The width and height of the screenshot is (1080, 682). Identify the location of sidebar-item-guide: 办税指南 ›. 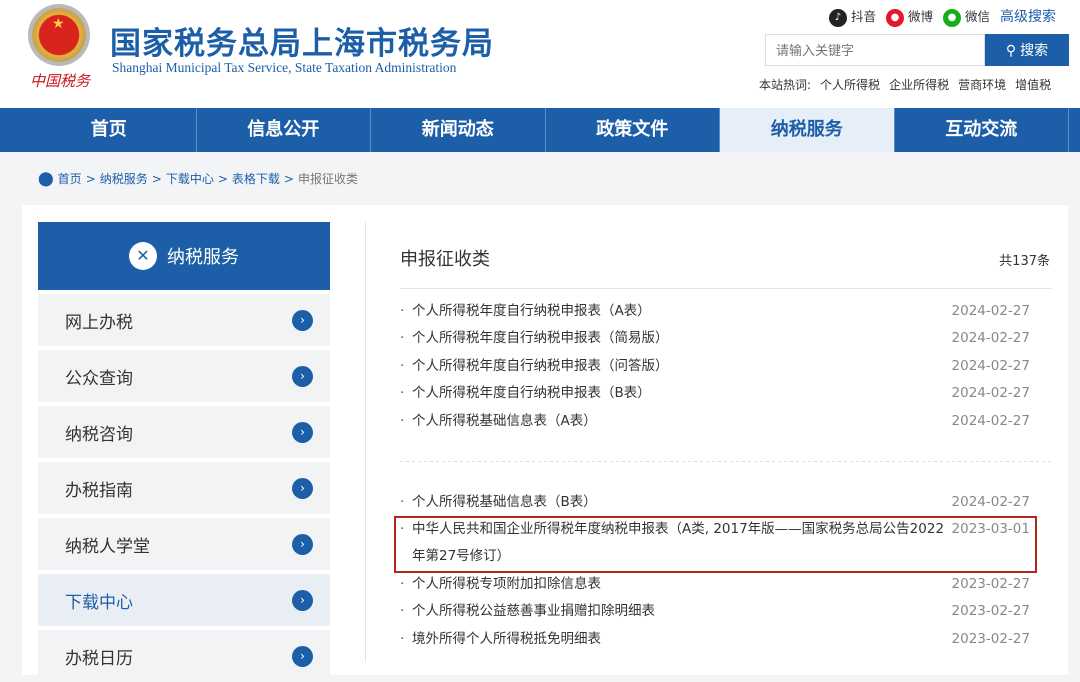
(184, 488).